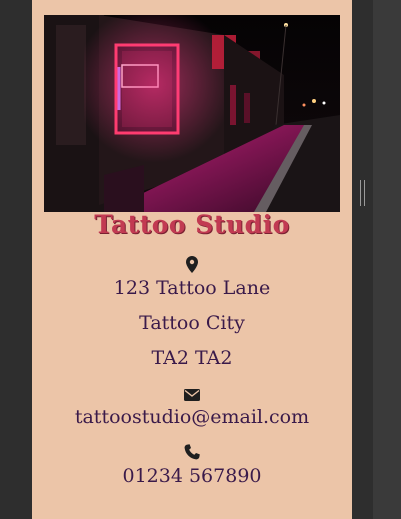 The width and height of the screenshot is (401, 519). I want to click on map-marker-icon, so click(192, 265).